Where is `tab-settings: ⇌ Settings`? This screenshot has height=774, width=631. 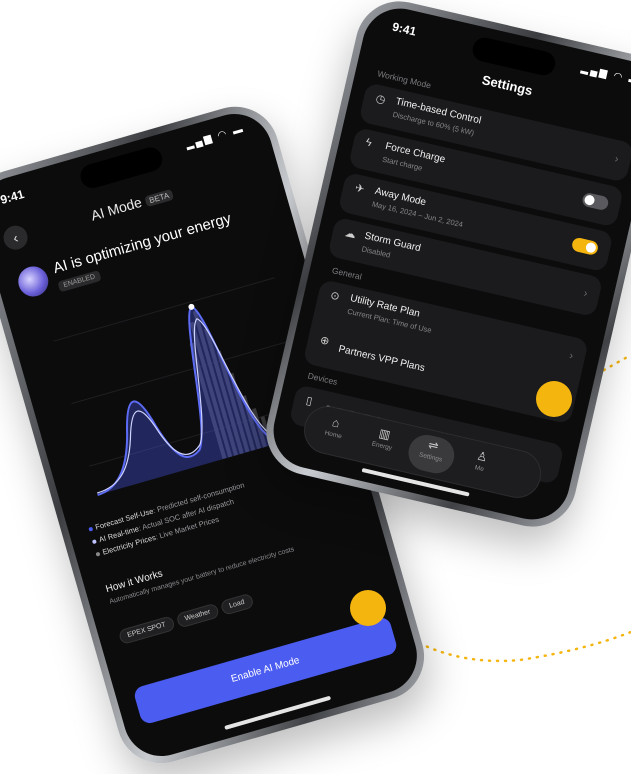 tab-settings: ⇌ Settings is located at coordinates (431, 454).